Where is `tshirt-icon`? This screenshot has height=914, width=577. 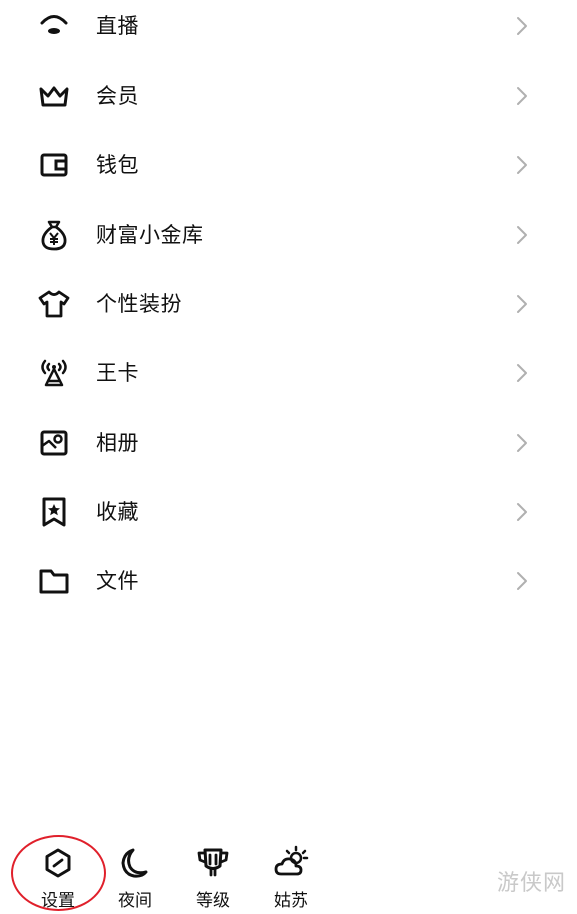
tshirt-icon is located at coordinates (54, 304).